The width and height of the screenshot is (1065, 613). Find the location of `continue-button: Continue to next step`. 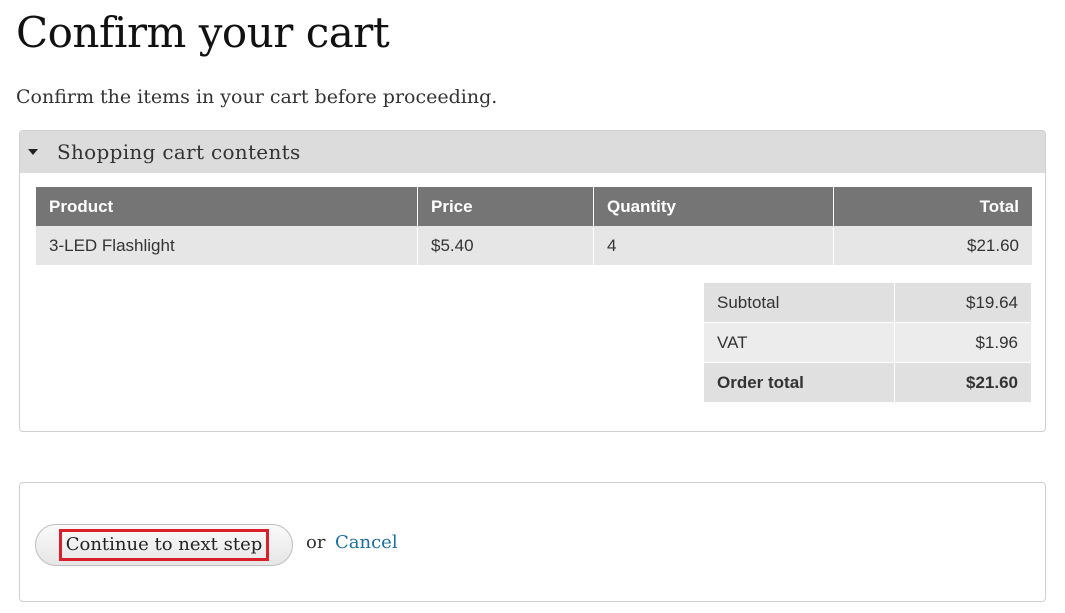

continue-button: Continue to next step is located at coordinates (164, 545).